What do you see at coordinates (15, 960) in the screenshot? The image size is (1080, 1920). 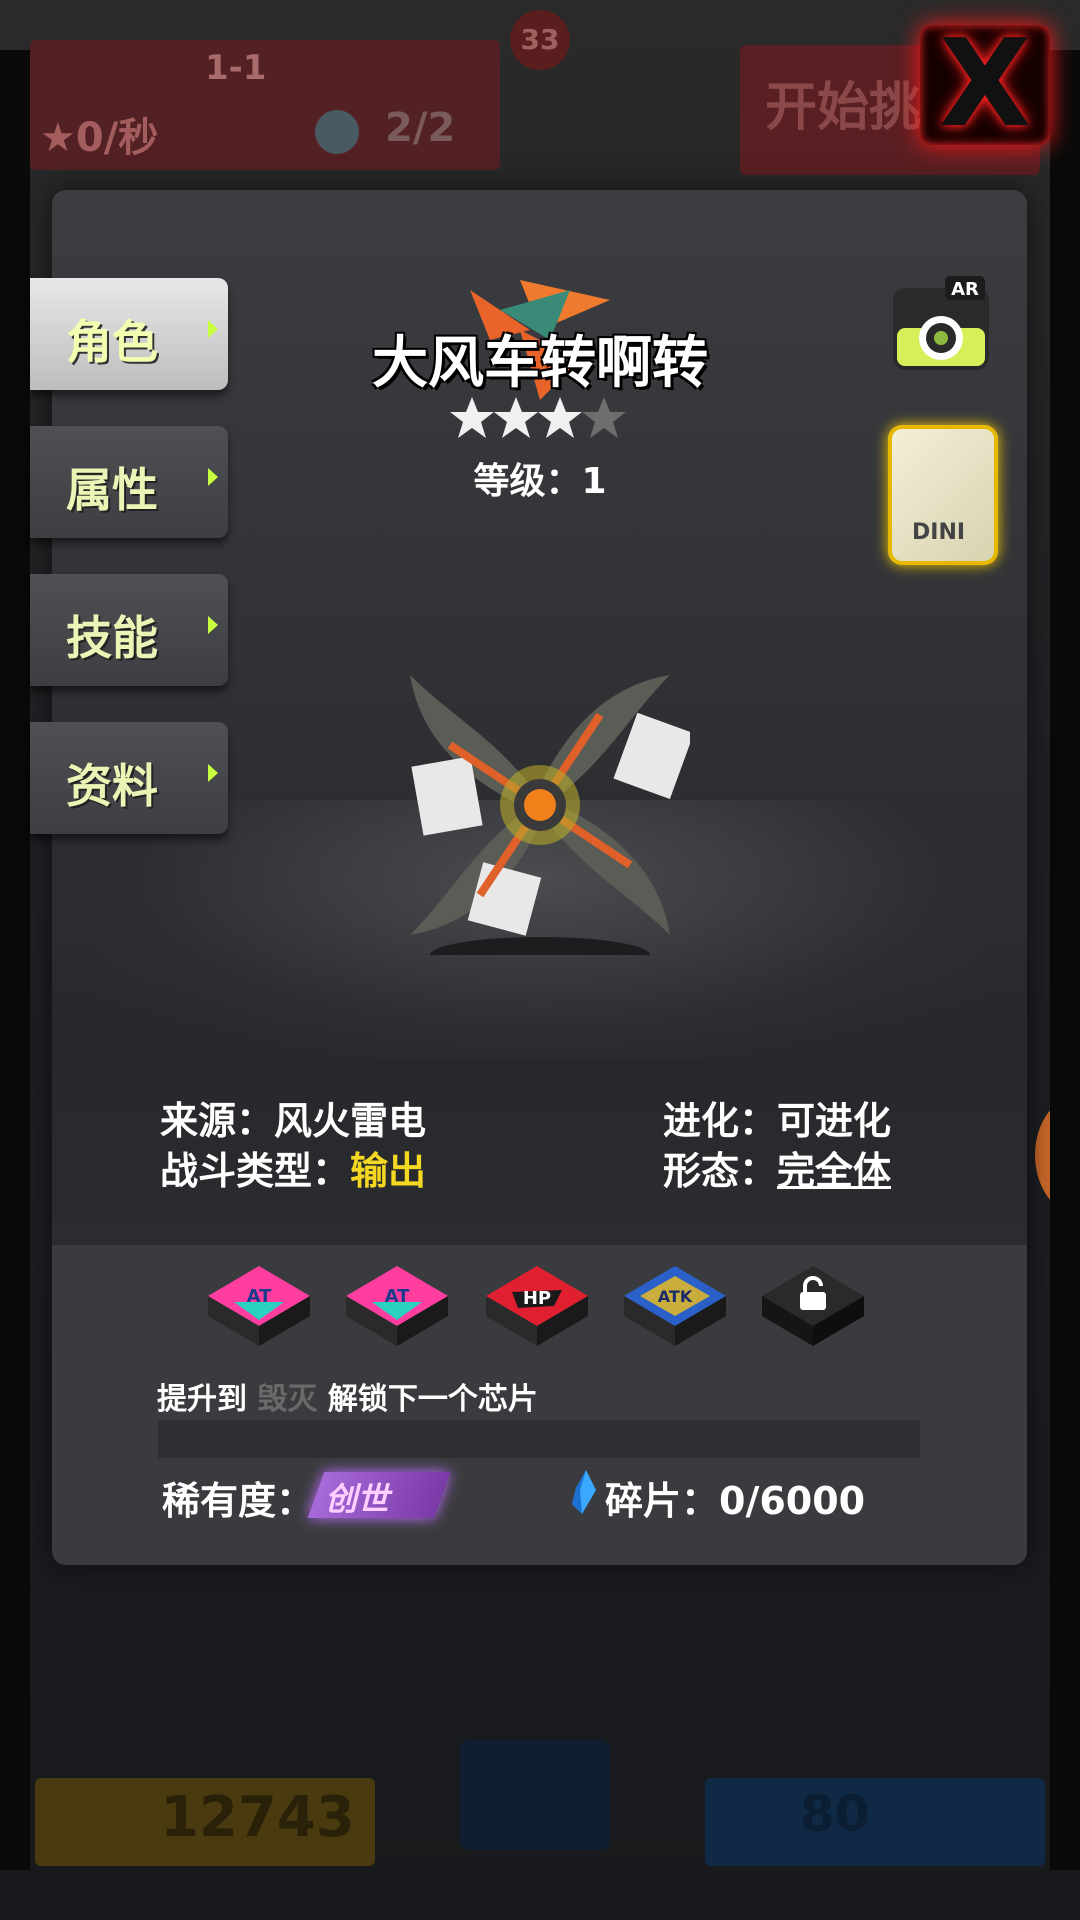 I see `left-frame` at bounding box center [15, 960].